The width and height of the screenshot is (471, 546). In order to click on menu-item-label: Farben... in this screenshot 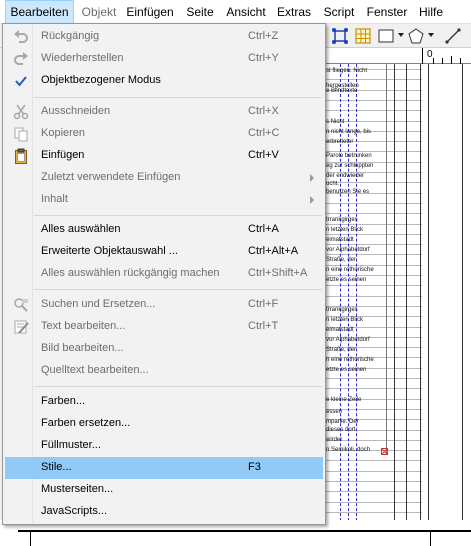, I will do `click(63, 401)`.